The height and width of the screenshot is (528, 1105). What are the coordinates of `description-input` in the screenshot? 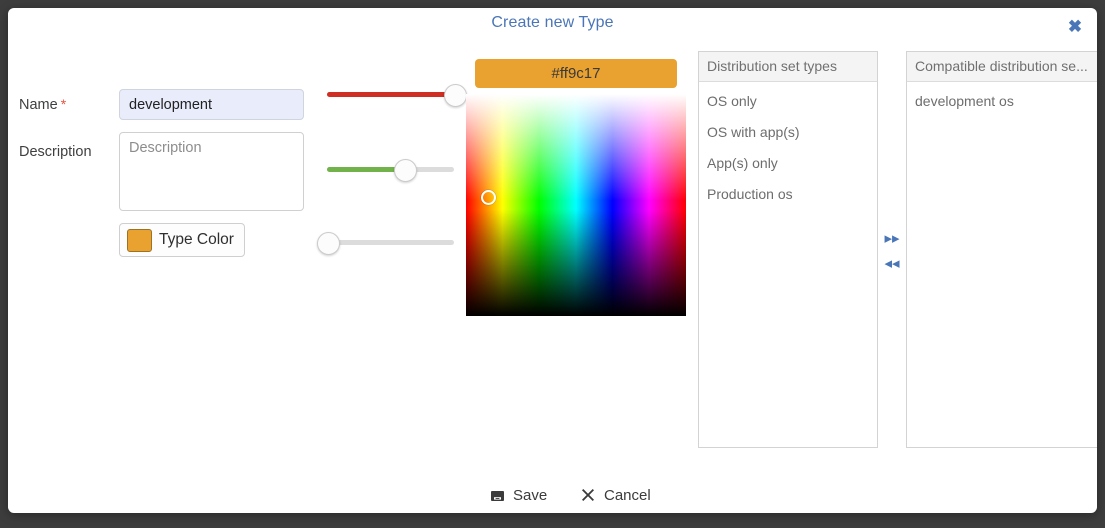 It's located at (211, 171).